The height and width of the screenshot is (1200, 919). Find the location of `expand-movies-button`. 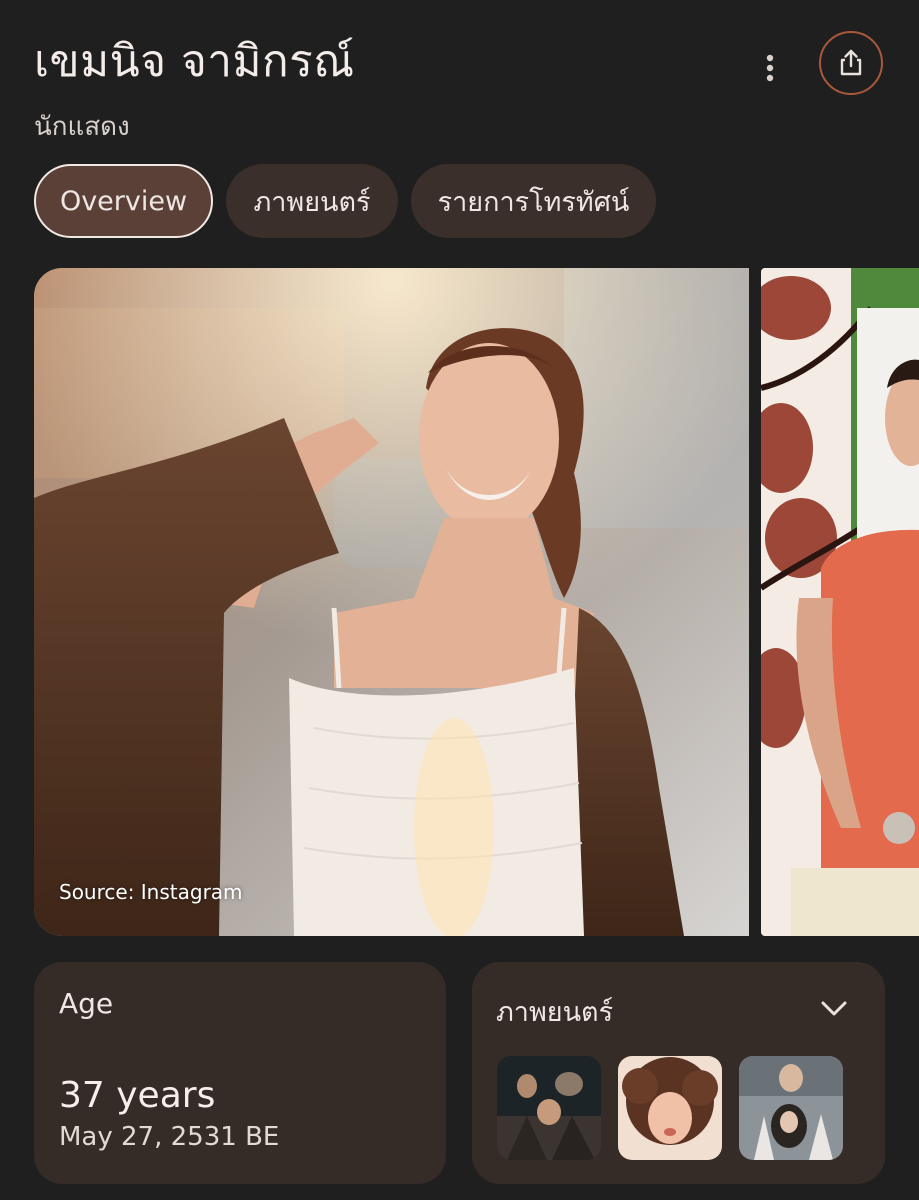

expand-movies-button is located at coordinates (834, 1009).